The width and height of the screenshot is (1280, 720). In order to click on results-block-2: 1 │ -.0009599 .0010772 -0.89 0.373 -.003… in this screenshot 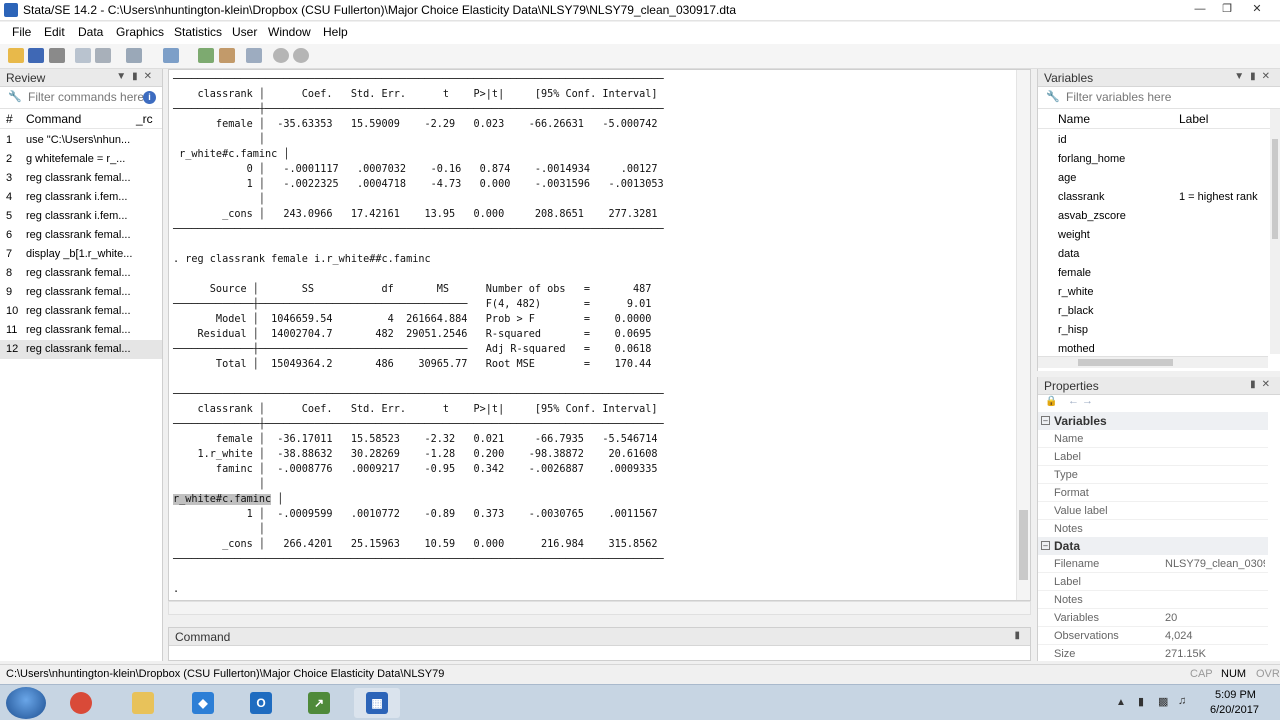, I will do `click(418, 552)`.